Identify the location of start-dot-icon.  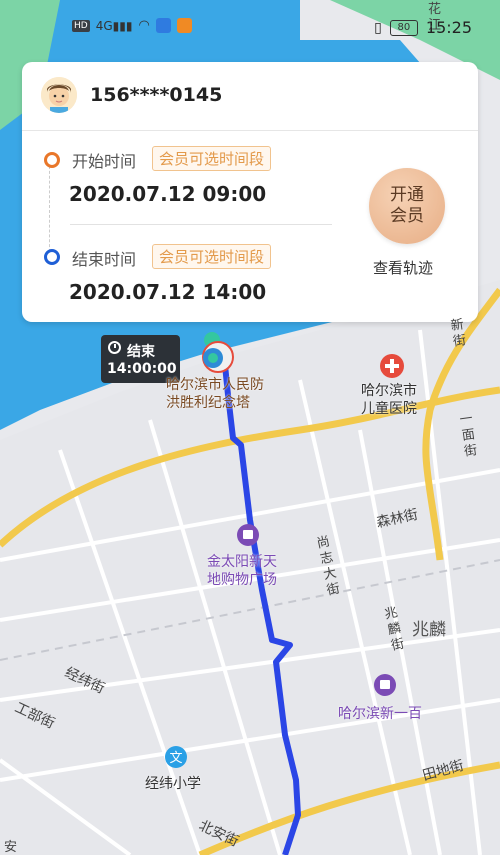
(52, 160).